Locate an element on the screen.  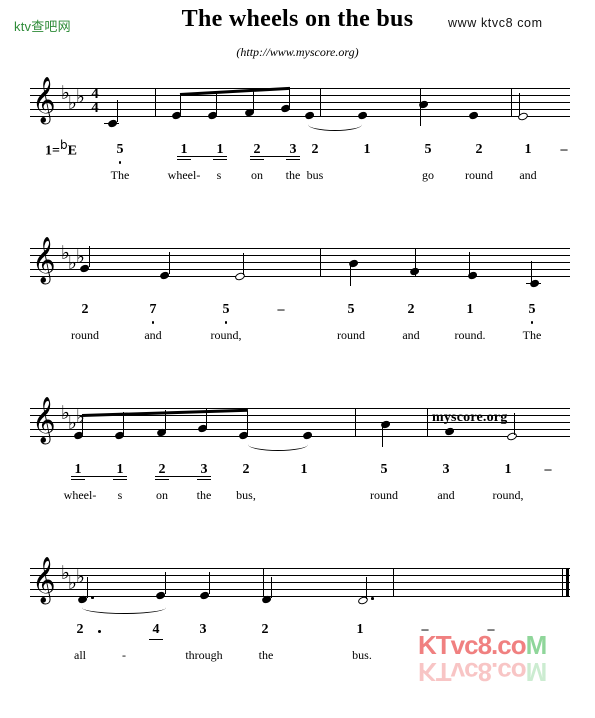
watermark-reflection: KTvc8.coM is located at coordinates (482, 672).